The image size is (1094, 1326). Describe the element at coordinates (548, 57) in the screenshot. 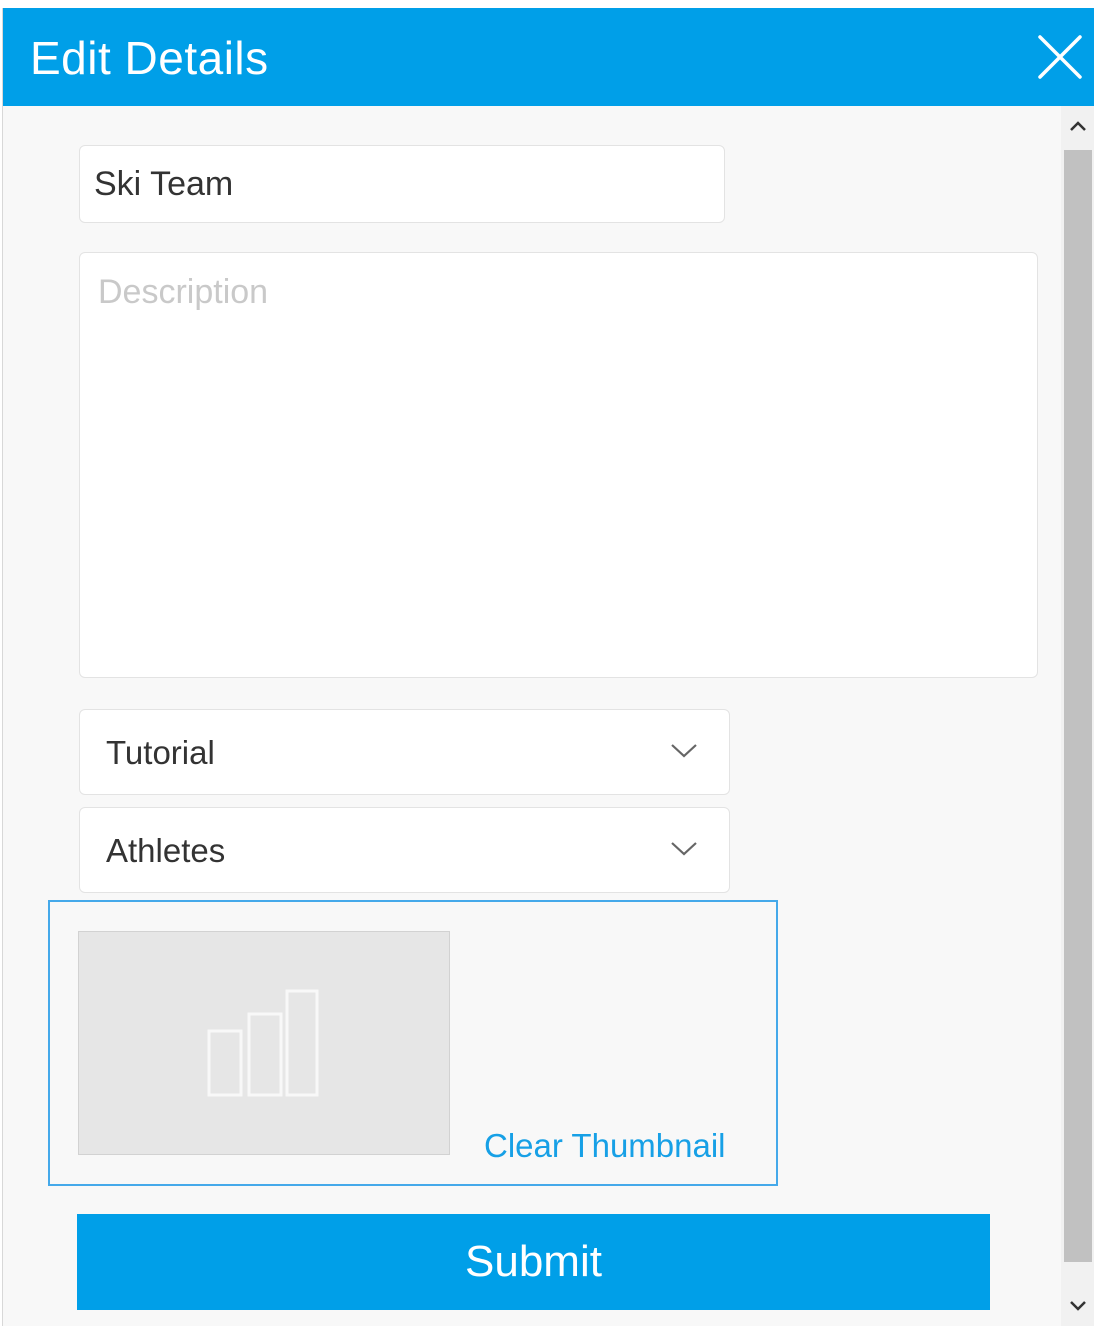

I see `dialog-header: Edit Details` at that location.